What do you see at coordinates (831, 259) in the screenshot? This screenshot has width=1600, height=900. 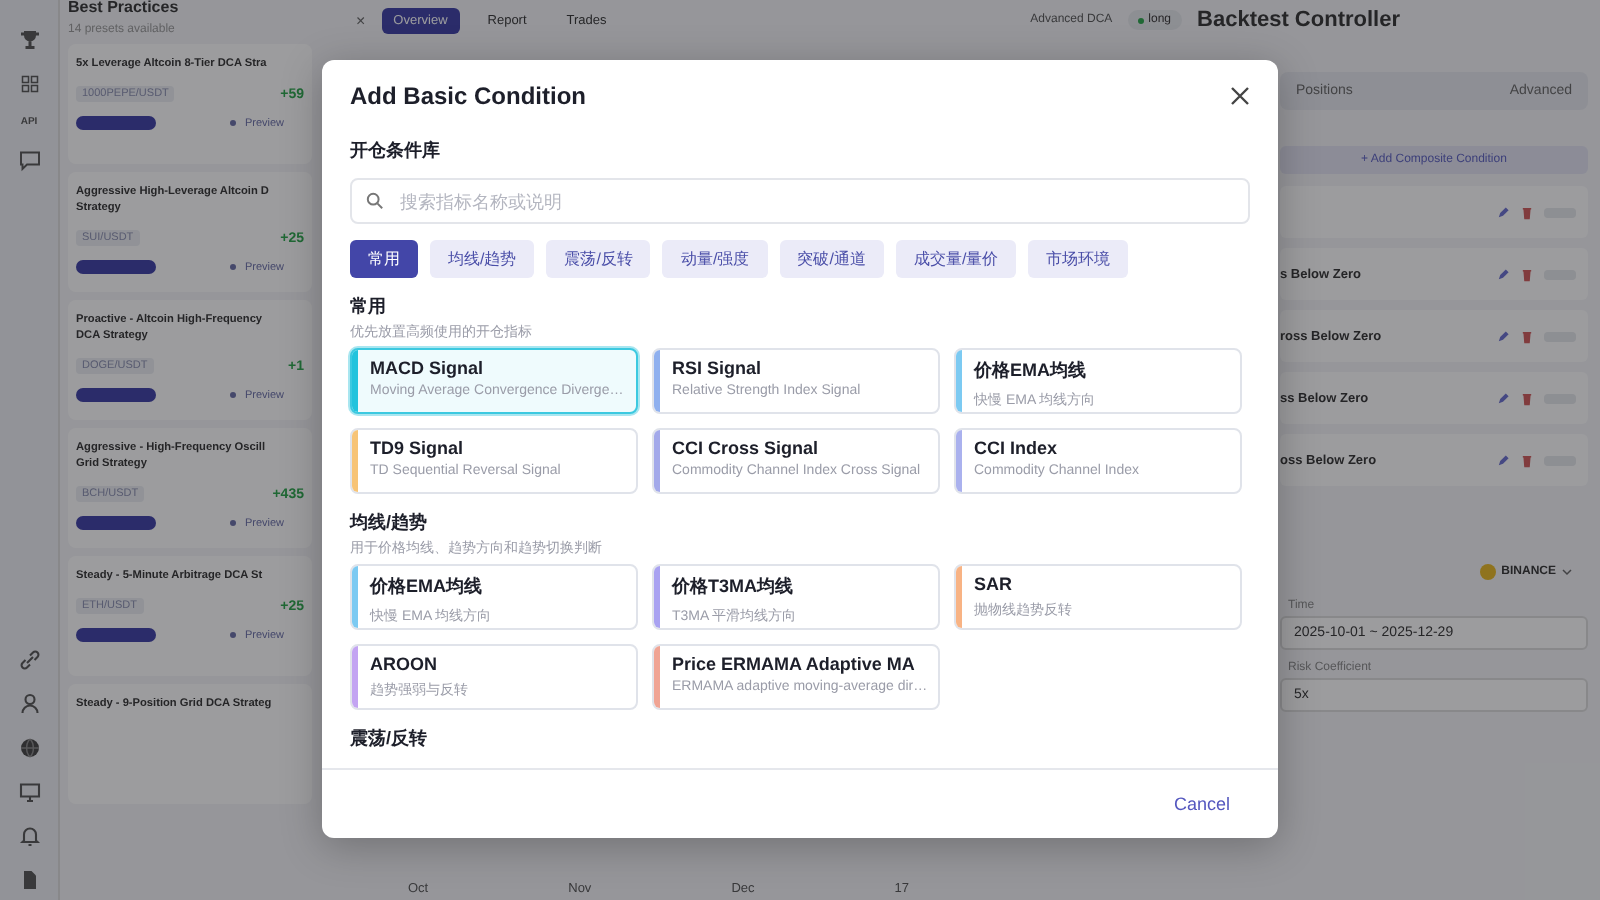 I see `category-tab: 突破/通道` at bounding box center [831, 259].